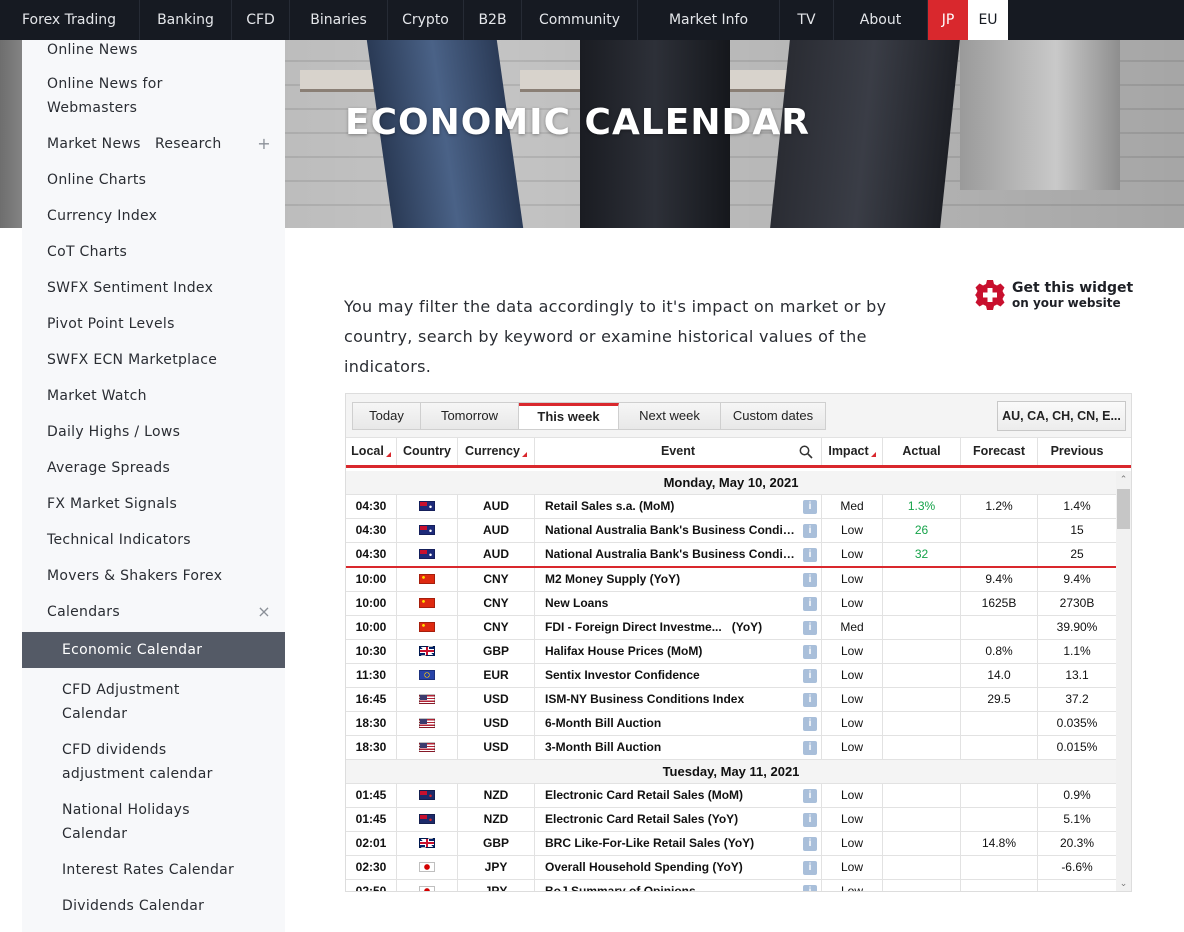 The width and height of the screenshot is (1184, 932). I want to click on sidebar-subitem: Interest Rates Calendar, so click(153, 870).